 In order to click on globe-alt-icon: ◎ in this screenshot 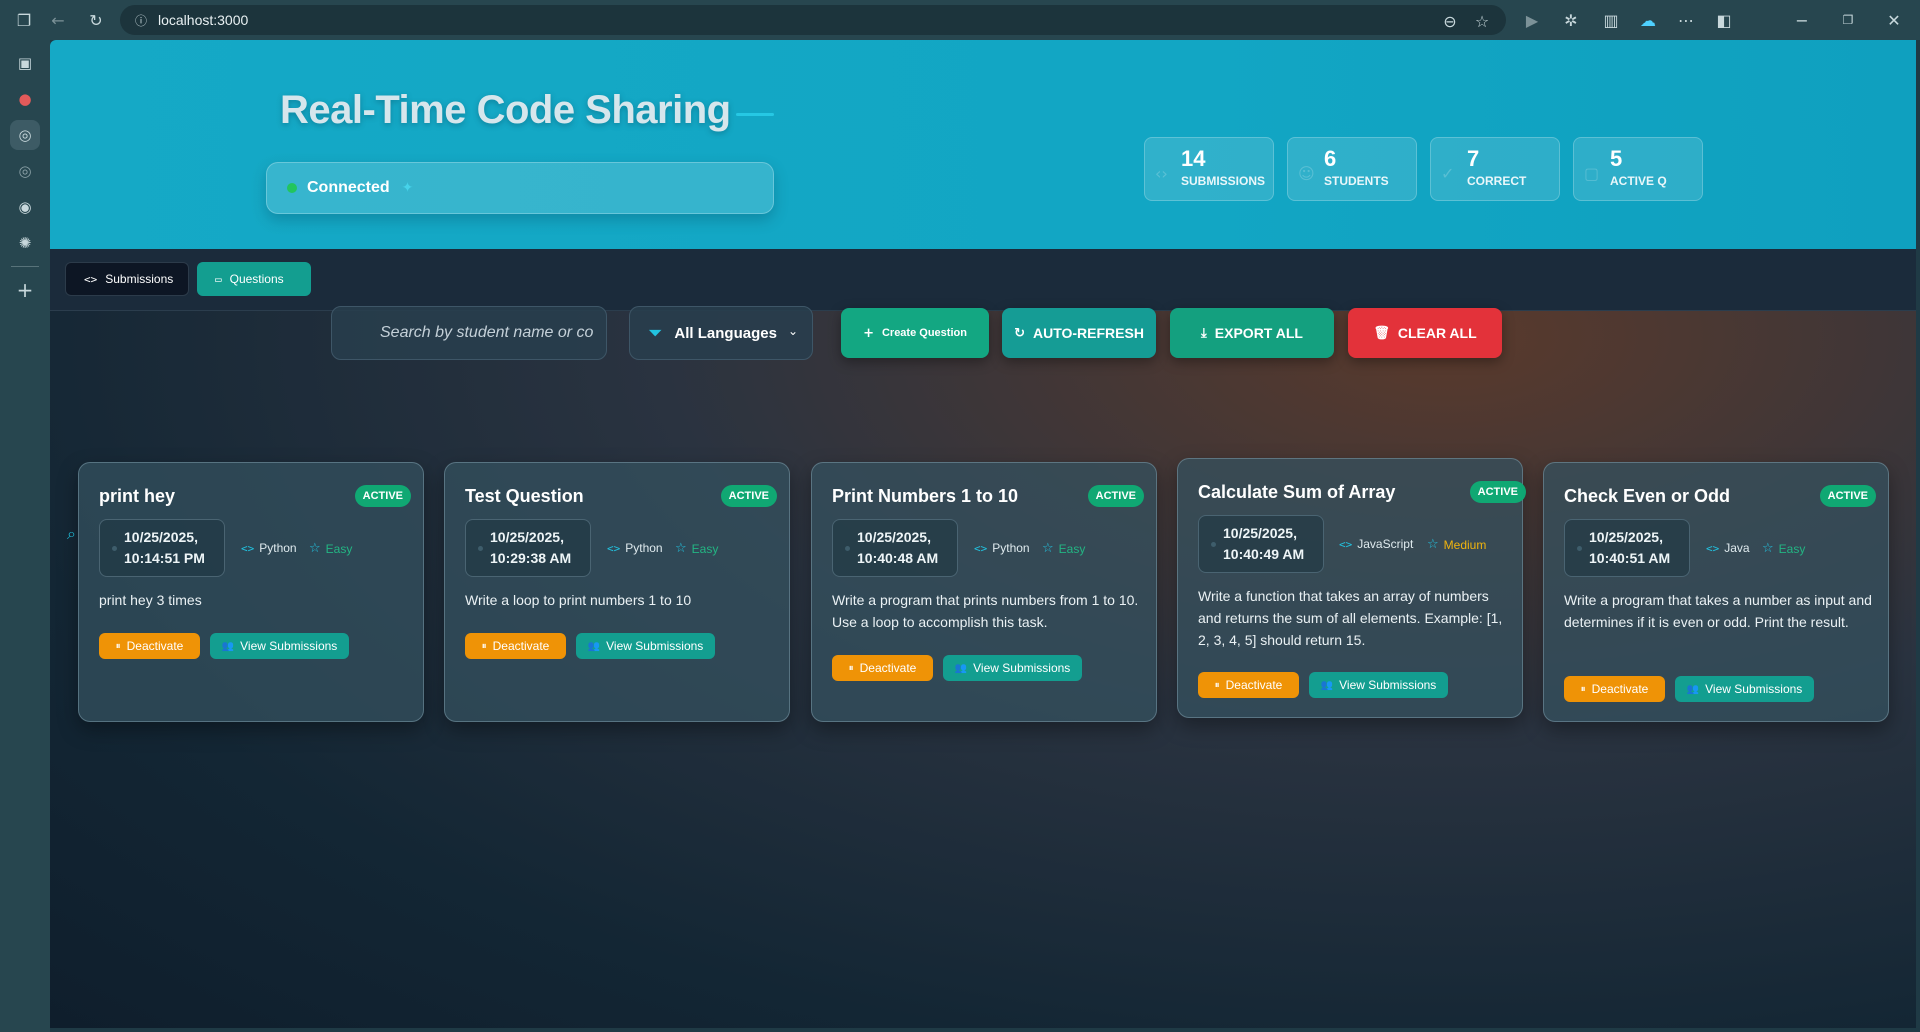, I will do `click(25, 171)`.